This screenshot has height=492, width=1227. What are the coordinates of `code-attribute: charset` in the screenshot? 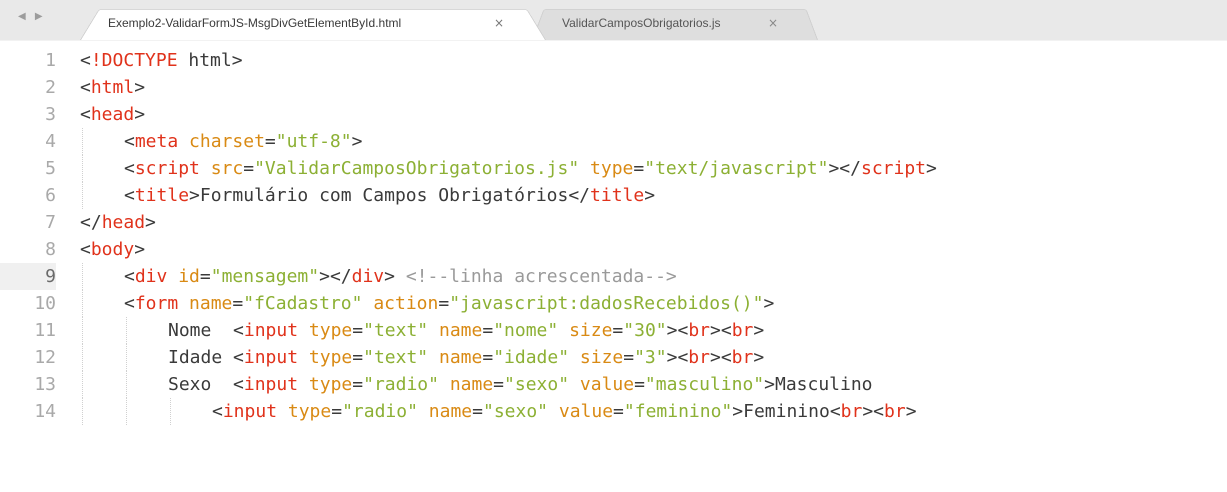 It's located at (227, 141).